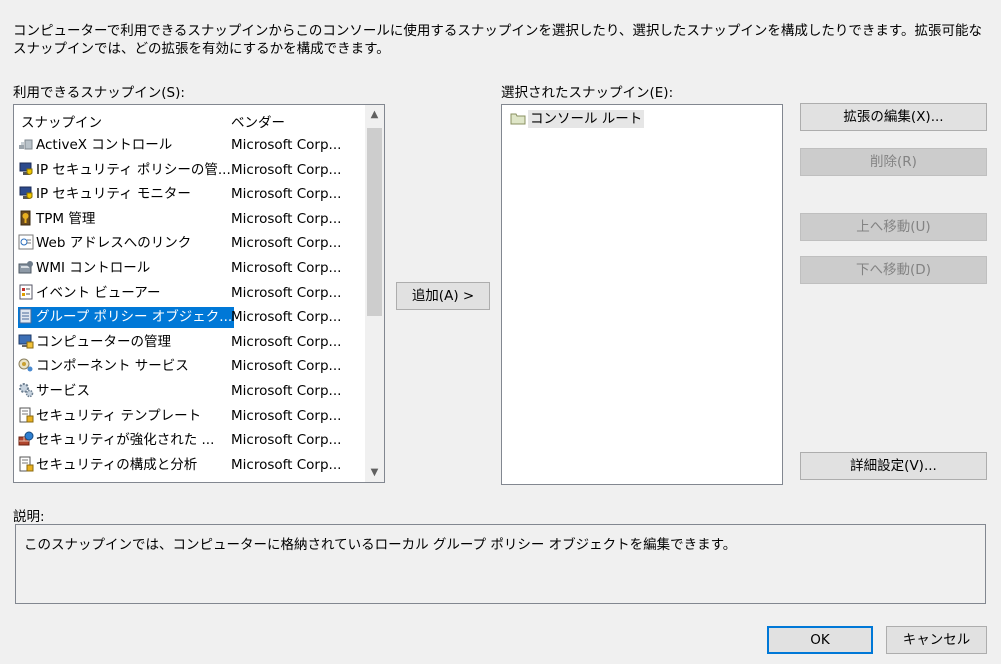 This screenshot has width=1001, height=664. I want to click on cancel-button: キャンセル, so click(936, 640).